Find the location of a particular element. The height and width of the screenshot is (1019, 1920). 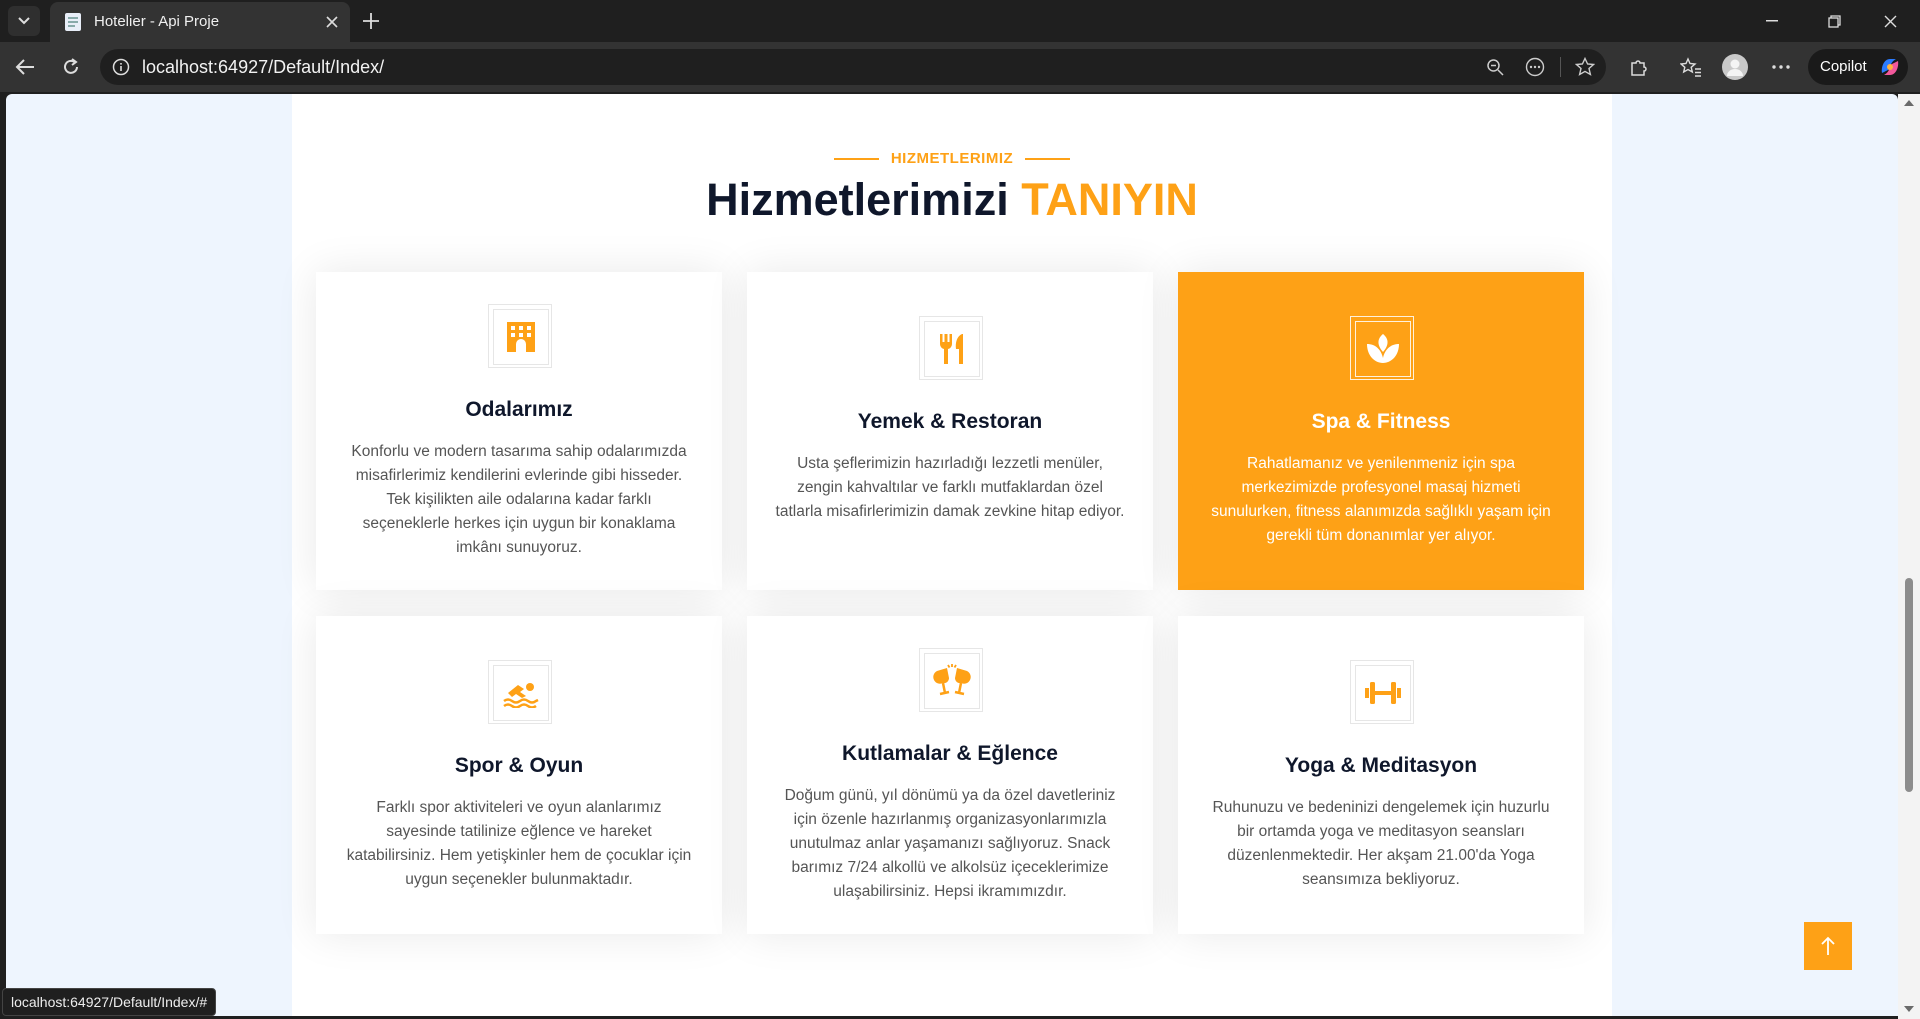

swimmer-icon is located at coordinates (521, 695).